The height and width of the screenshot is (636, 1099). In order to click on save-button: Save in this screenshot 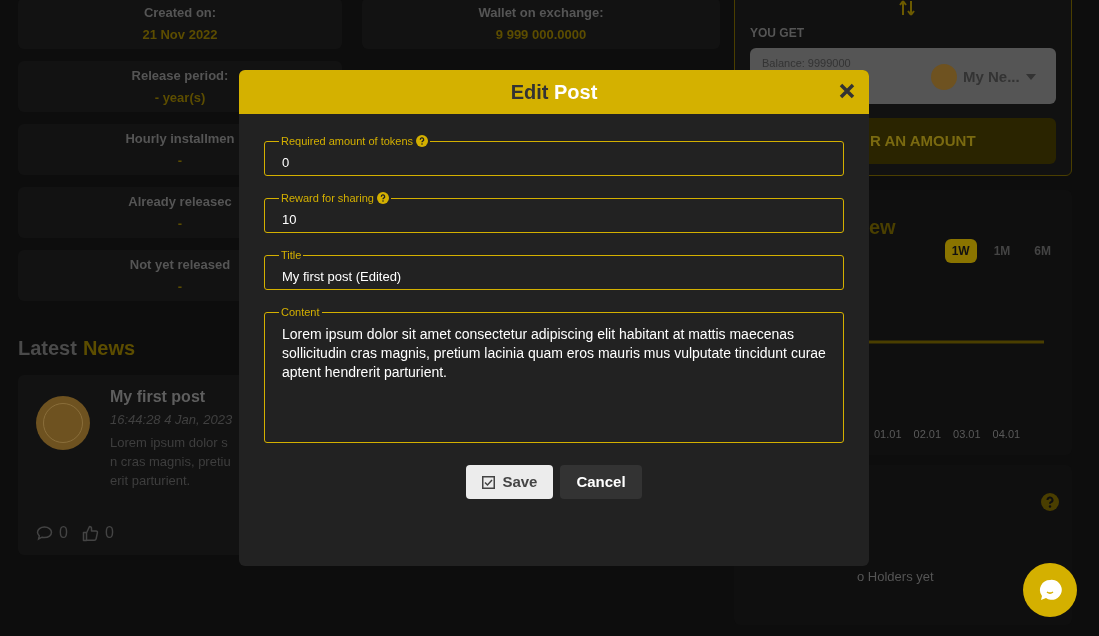, I will do `click(510, 482)`.